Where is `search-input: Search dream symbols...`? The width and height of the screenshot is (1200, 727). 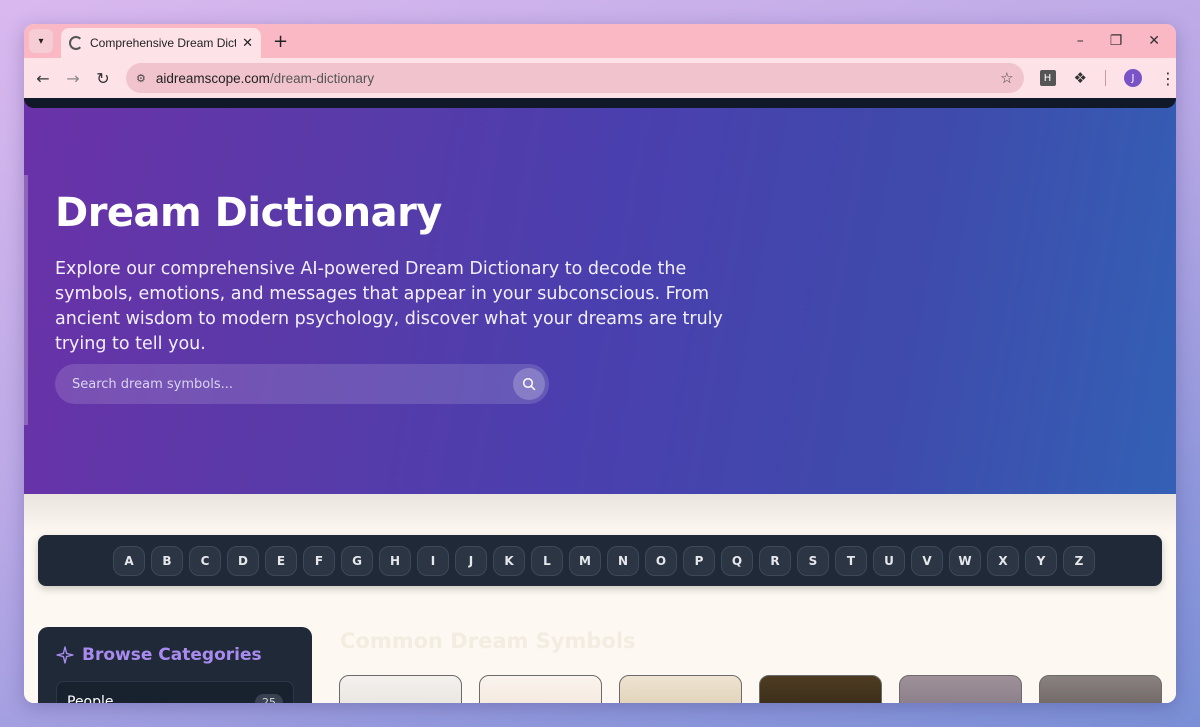 search-input: Search dream symbols... is located at coordinates (292, 384).